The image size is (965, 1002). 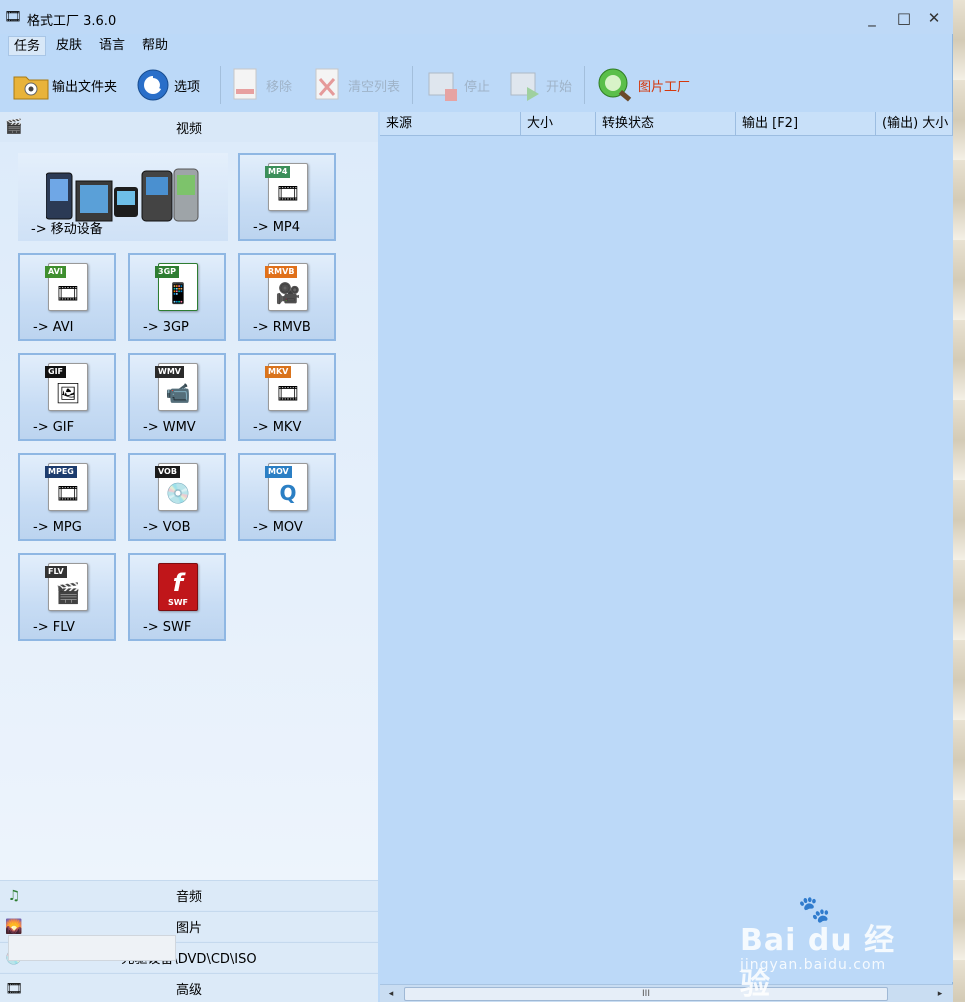 What do you see at coordinates (178, 587) in the screenshot?
I see `swf-file-icon: f SWF` at bounding box center [178, 587].